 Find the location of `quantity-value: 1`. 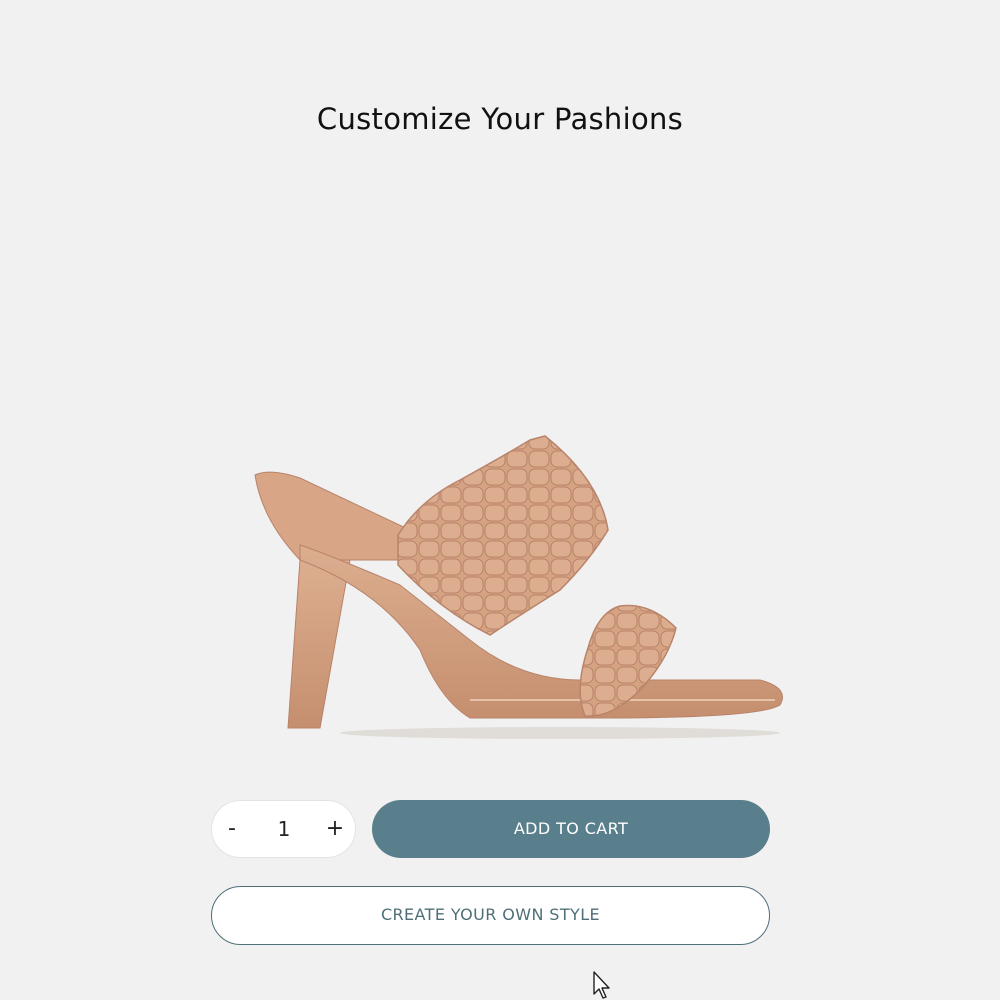

quantity-value: 1 is located at coordinates (284, 829).